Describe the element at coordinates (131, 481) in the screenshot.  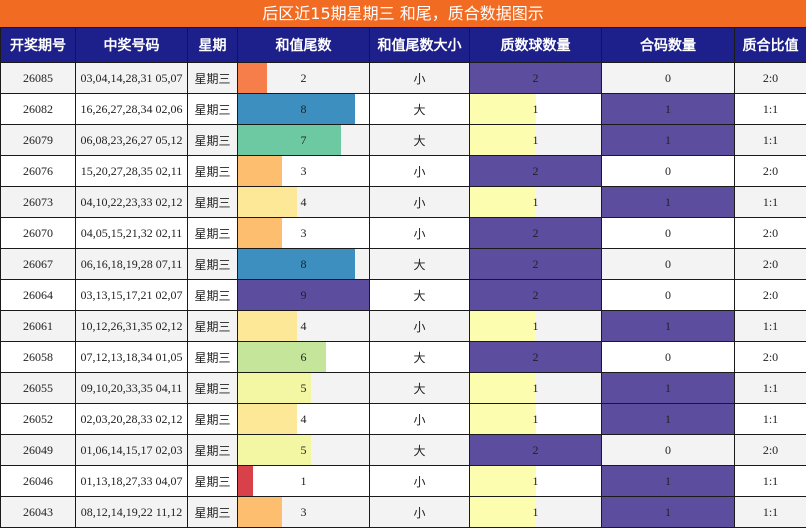
I see `numbers-cell: 01,13,18,27,33 04,07` at that location.